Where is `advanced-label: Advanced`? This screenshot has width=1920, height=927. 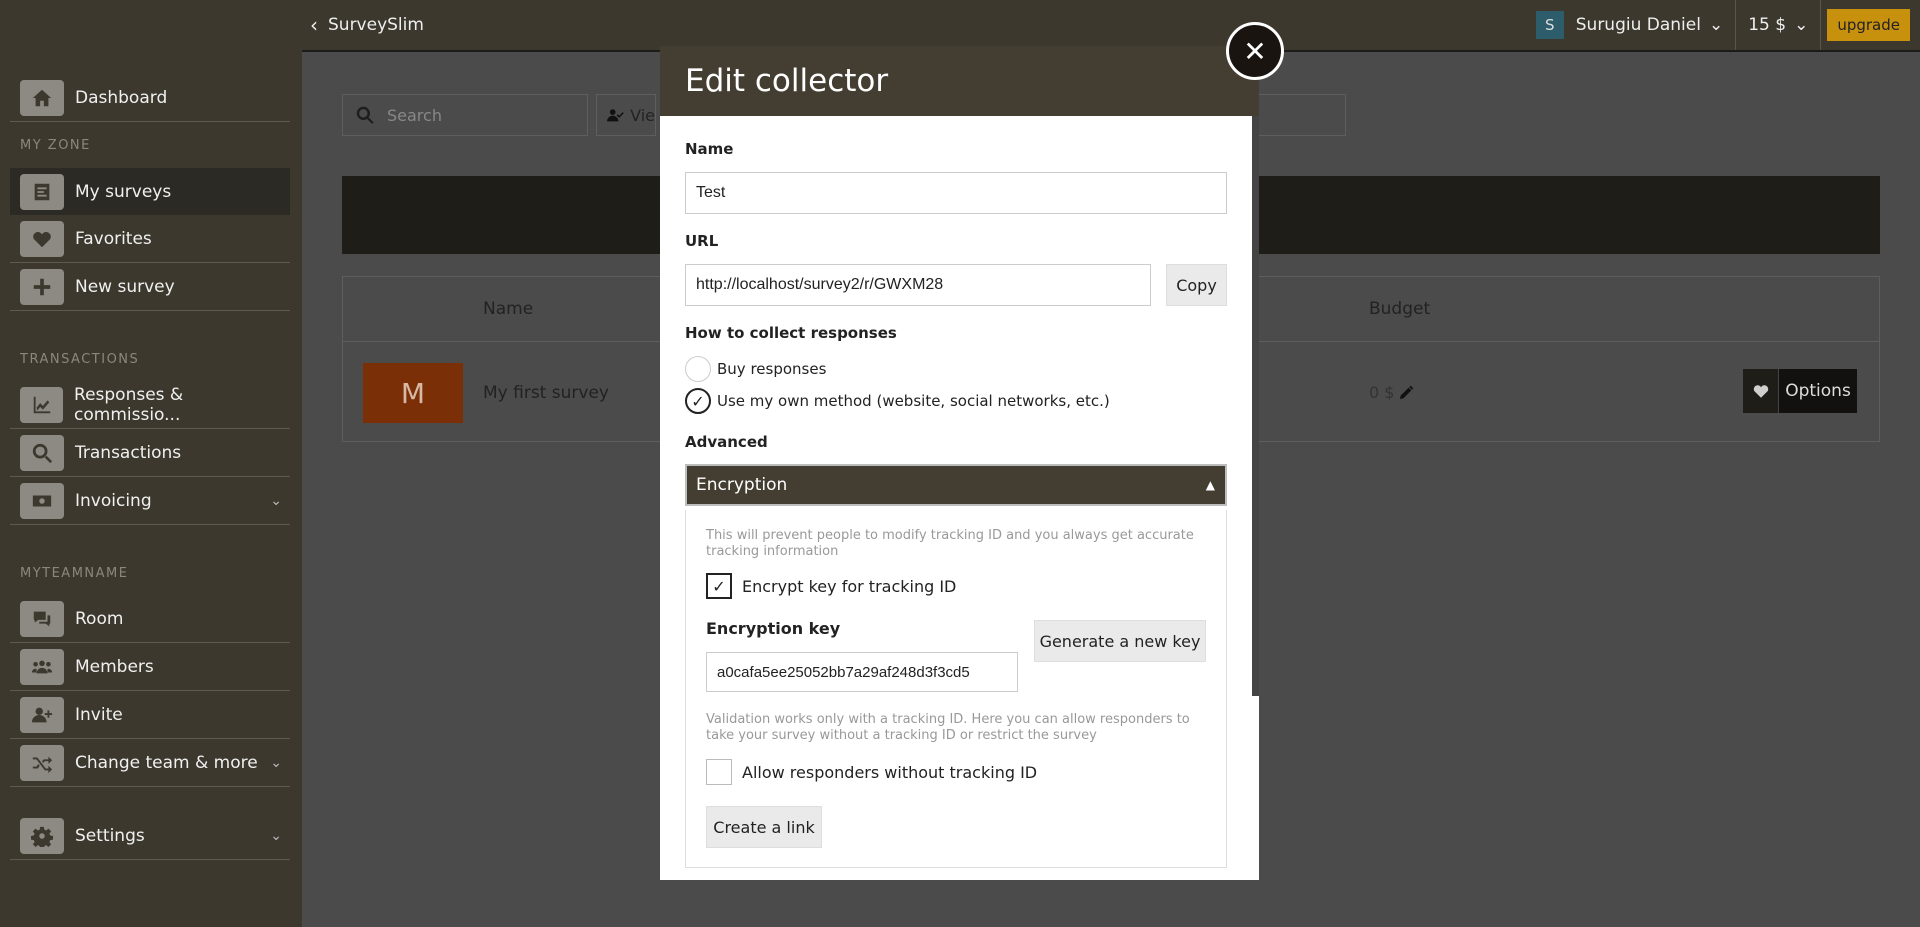 advanced-label: Advanced is located at coordinates (726, 442).